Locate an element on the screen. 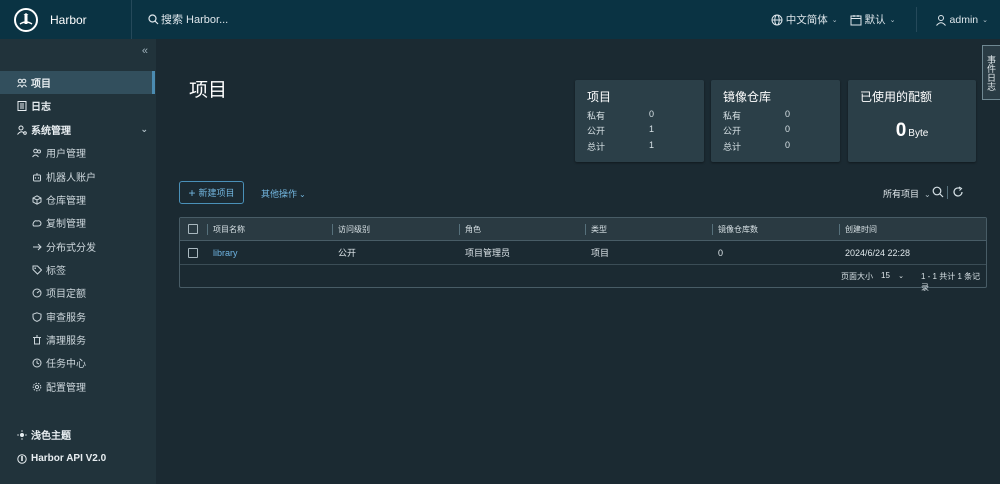 The width and height of the screenshot is (1000, 484). card-title: 项目 is located at coordinates (599, 97).